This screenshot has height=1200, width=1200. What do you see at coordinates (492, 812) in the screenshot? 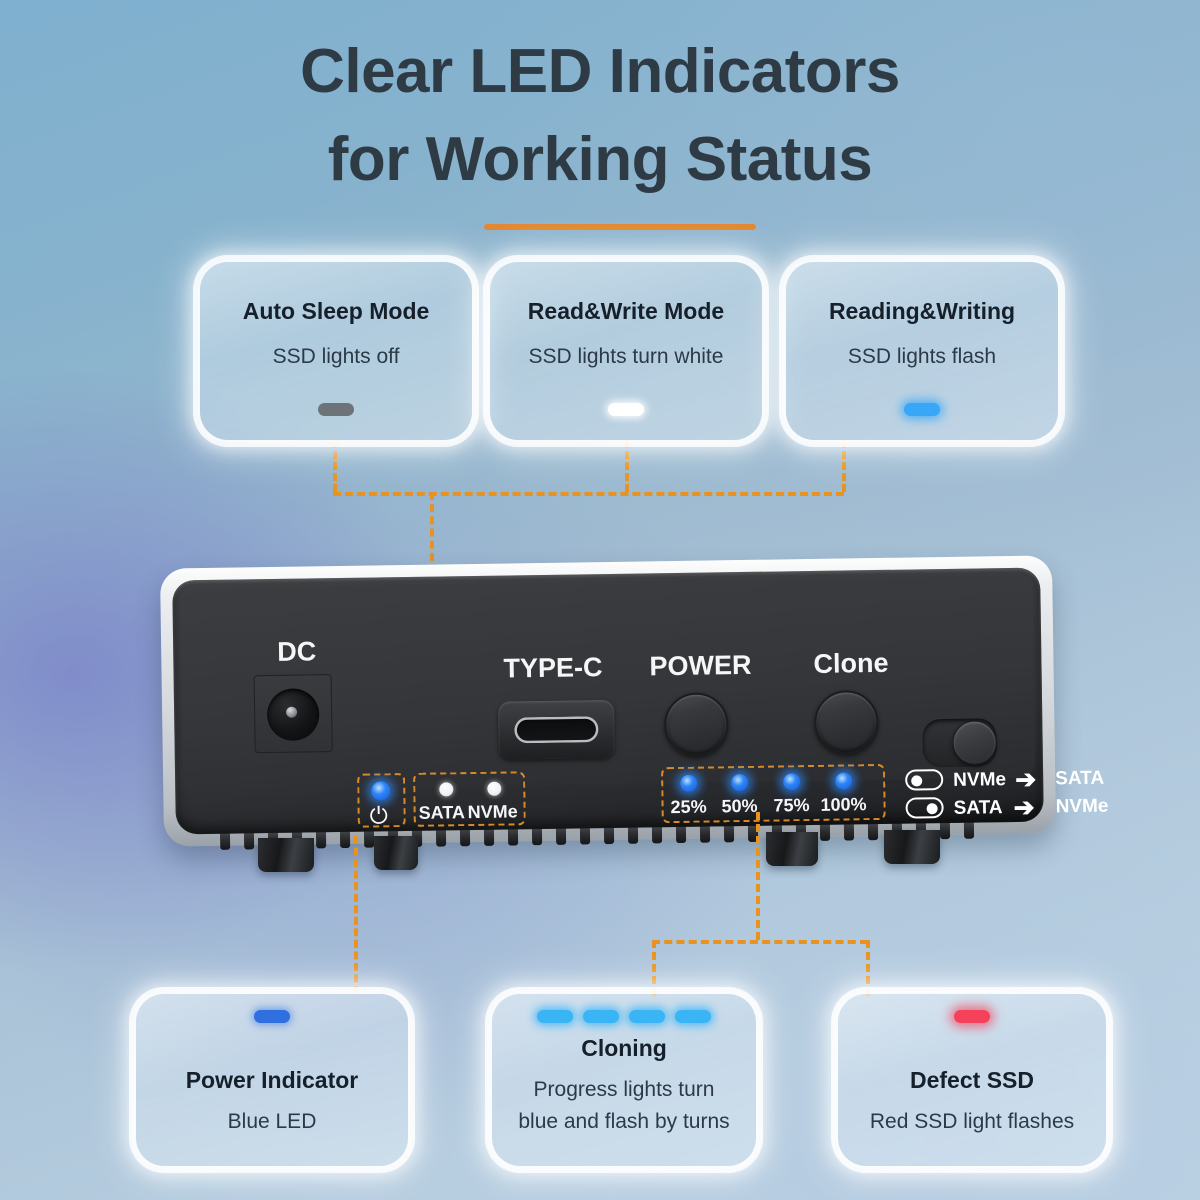
I see `nvme-led-label: NVMe` at bounding box center [492, 812].